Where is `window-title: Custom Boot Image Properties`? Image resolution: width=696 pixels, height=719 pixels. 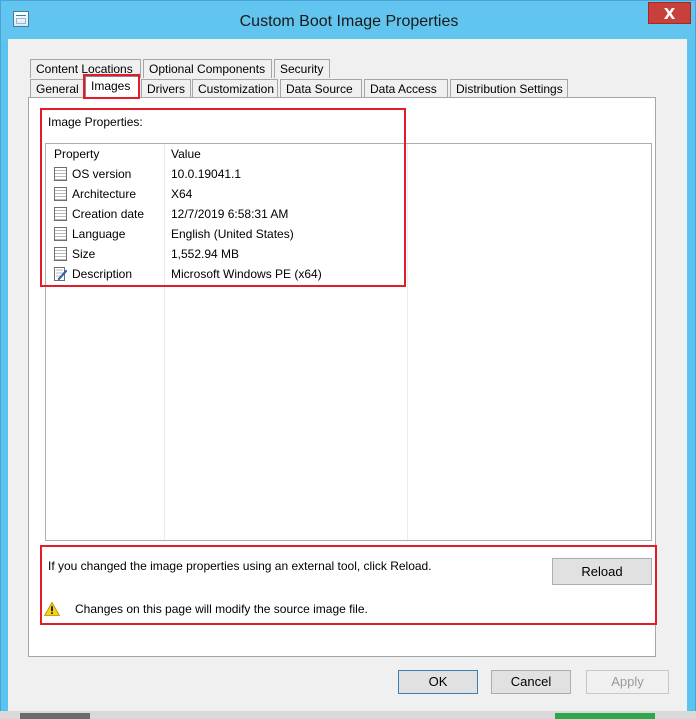
window-title: Custom Boot Image Properties is located at coordinates (349, 21).